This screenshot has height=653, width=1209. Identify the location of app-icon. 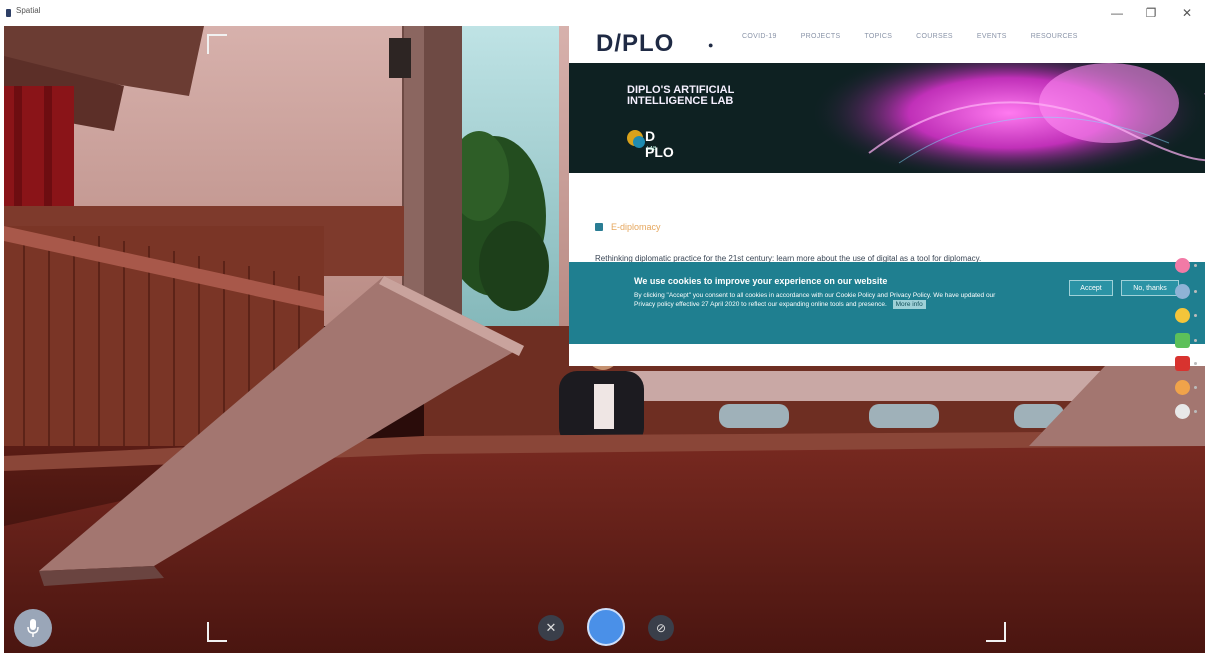
(8, 13).